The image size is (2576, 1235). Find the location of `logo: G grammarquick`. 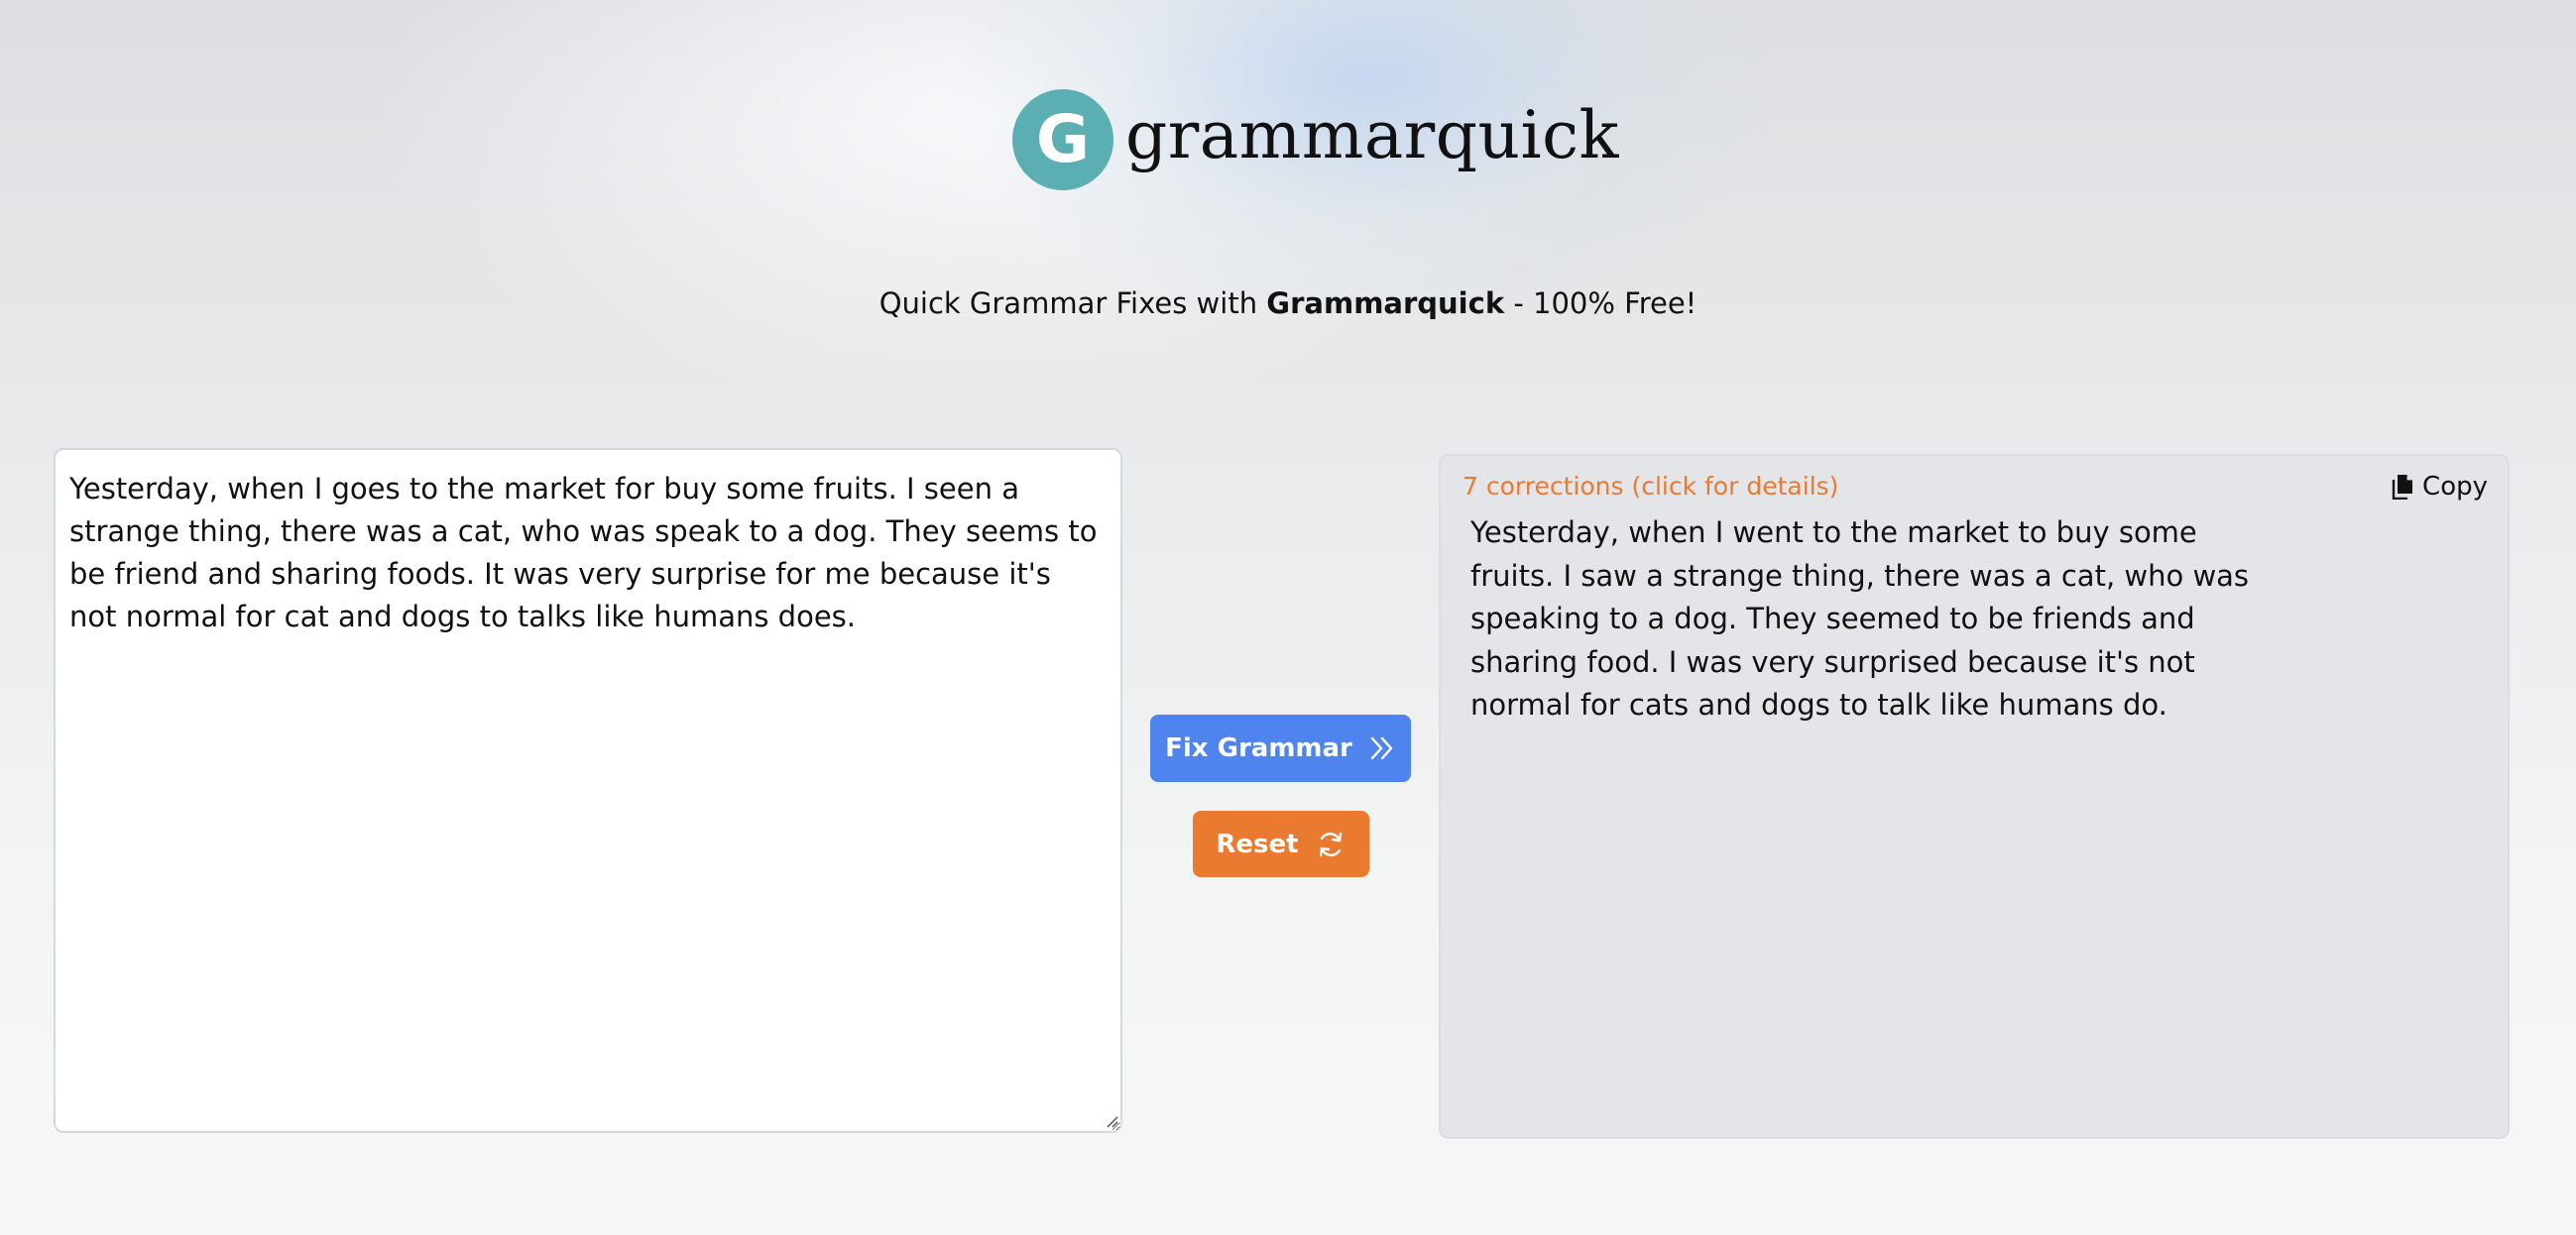

logo: G grammarquick is located at coordinates (1316, 139).